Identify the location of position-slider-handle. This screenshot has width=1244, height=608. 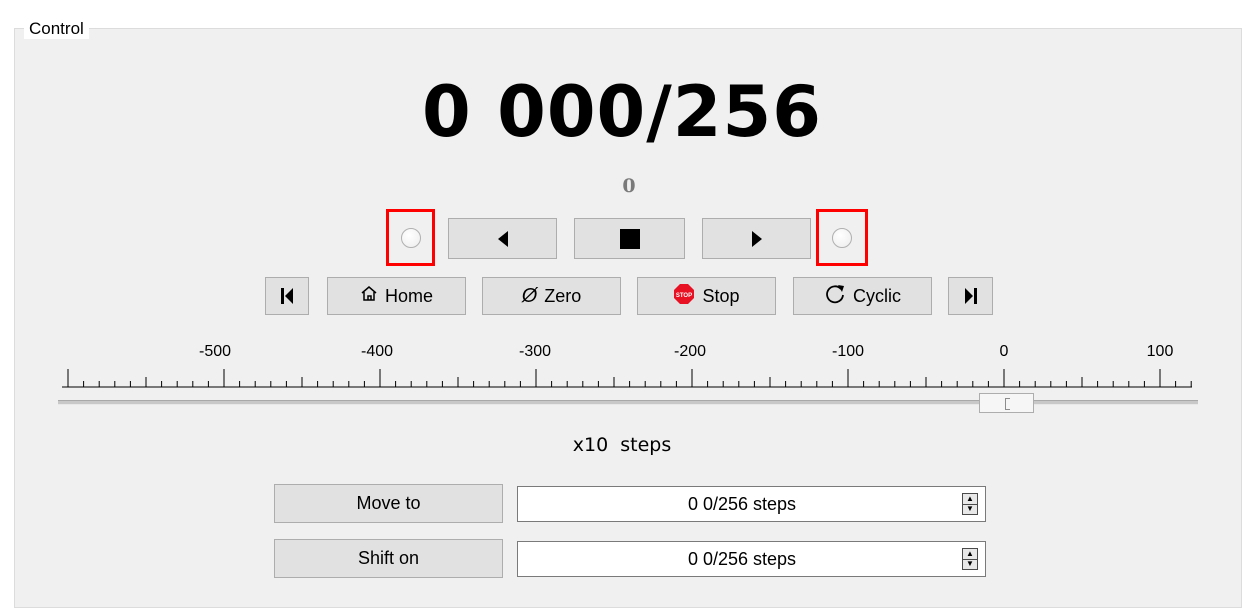
(1006, 403).